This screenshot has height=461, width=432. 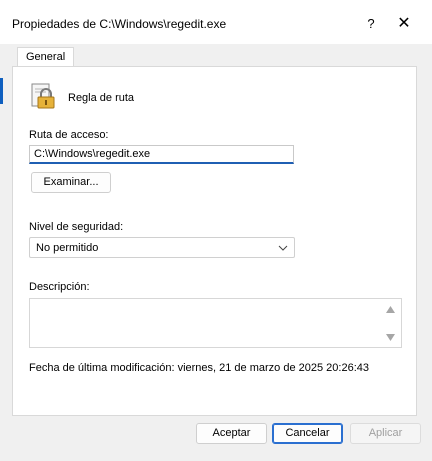 What do you see at coordinates (67, 248) in the screenshot?
I see `security-level-value: No permitido` at bounding box center [67, 248].